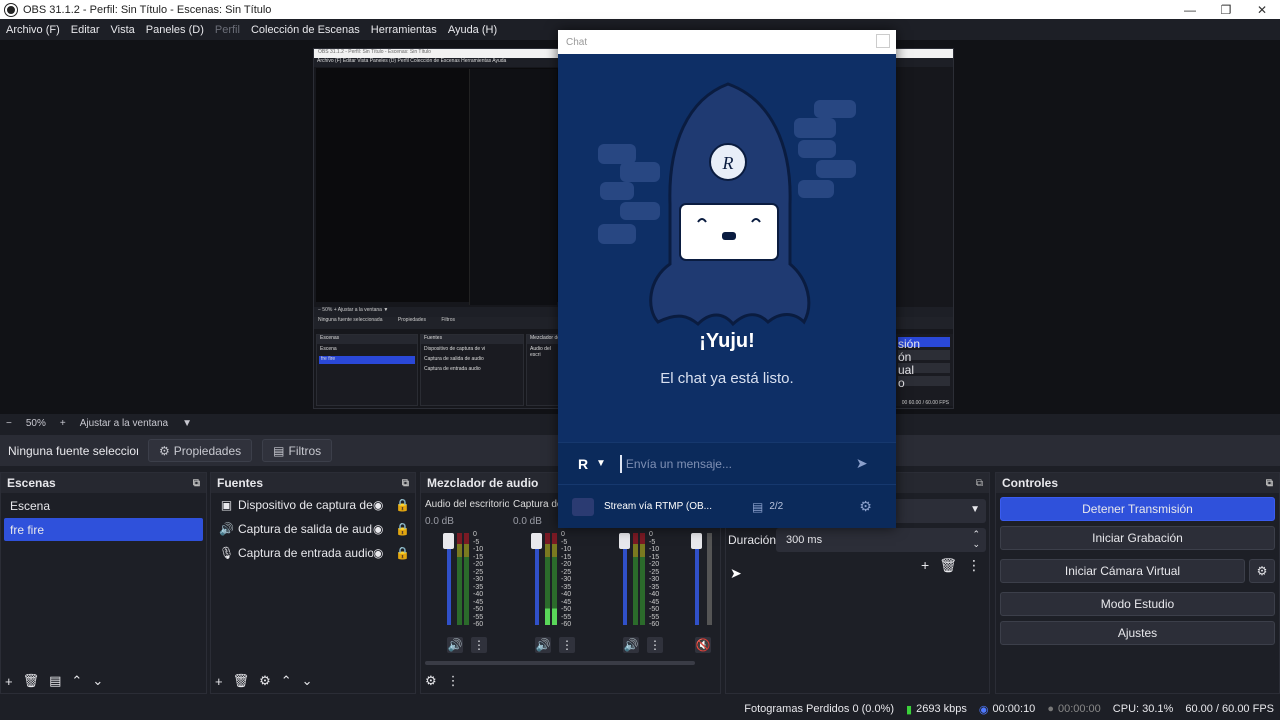 The image size is (1280, 720). What do you see at coordinates (103, 529) in the screenshot?
I see `scene-item-fre-fire: fre fire` at bounding box center [103, 529].